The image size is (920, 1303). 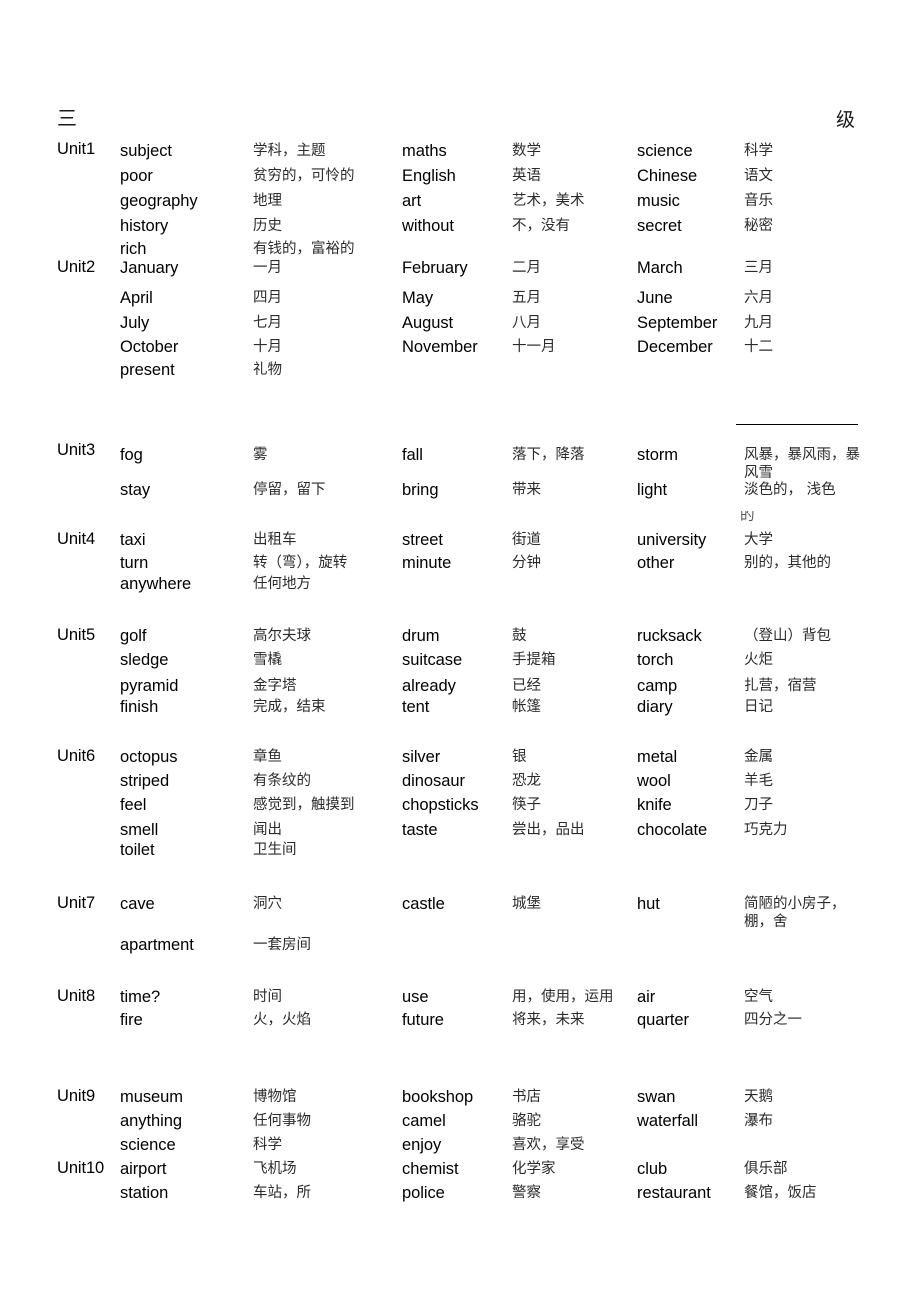 I want to click on vocab-meaning-cn: 感觉到，触摸到, so click(x=304, y=805).